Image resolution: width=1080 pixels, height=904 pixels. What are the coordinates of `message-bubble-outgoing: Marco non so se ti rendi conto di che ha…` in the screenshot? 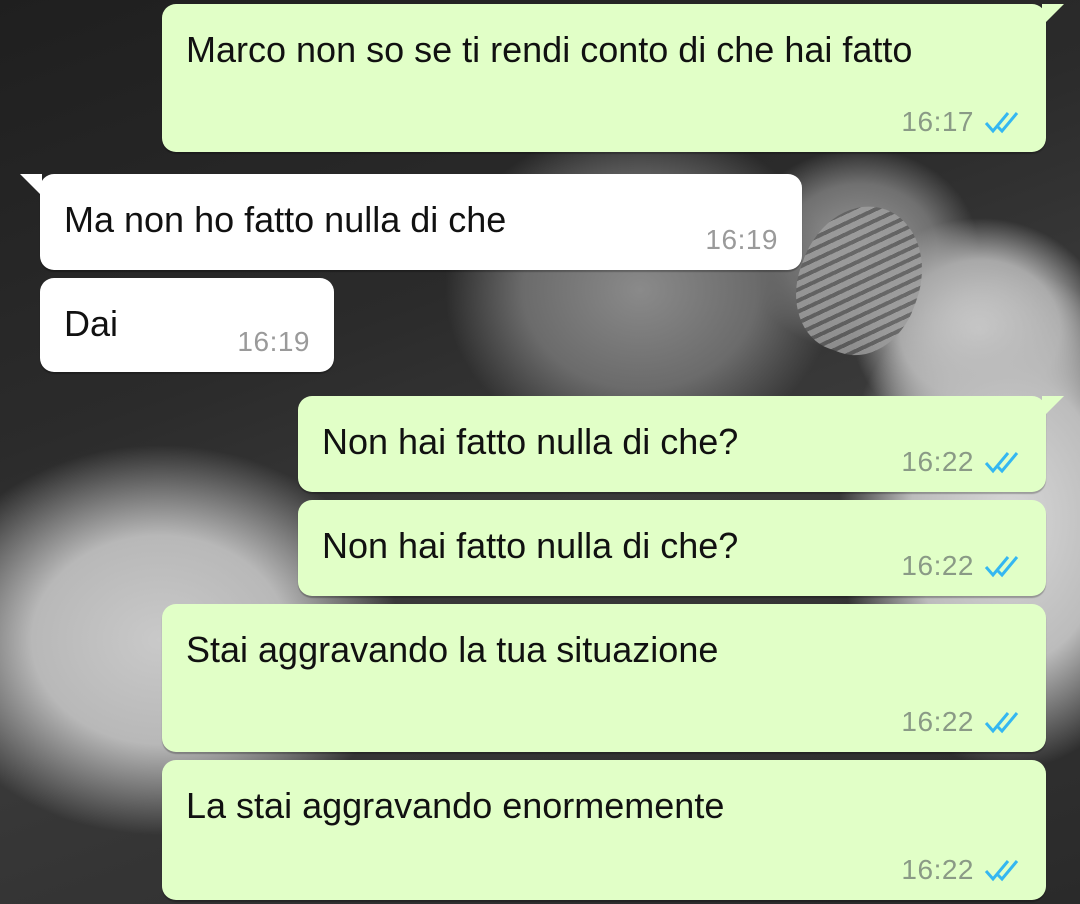 It's located at (613, 78).